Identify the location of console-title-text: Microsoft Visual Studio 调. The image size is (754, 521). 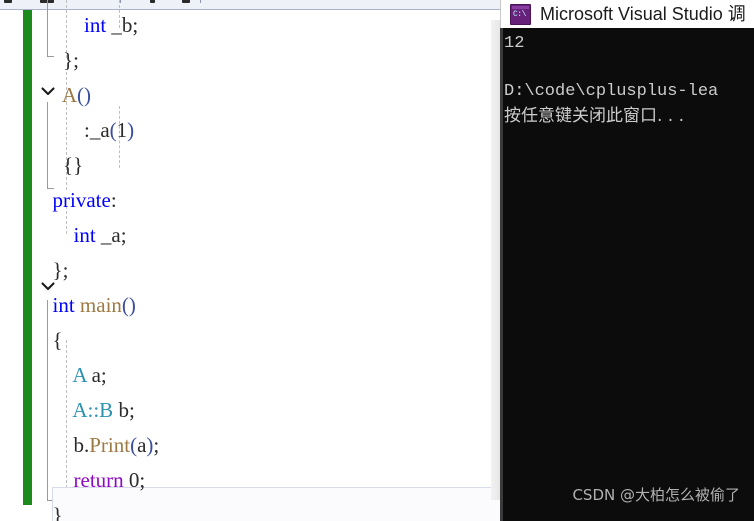
(643, 14).